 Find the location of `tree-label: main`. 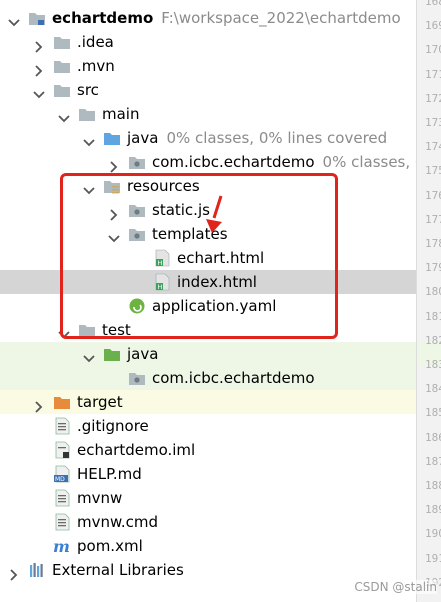

tree-label: main is located at coordinates (120, 114).